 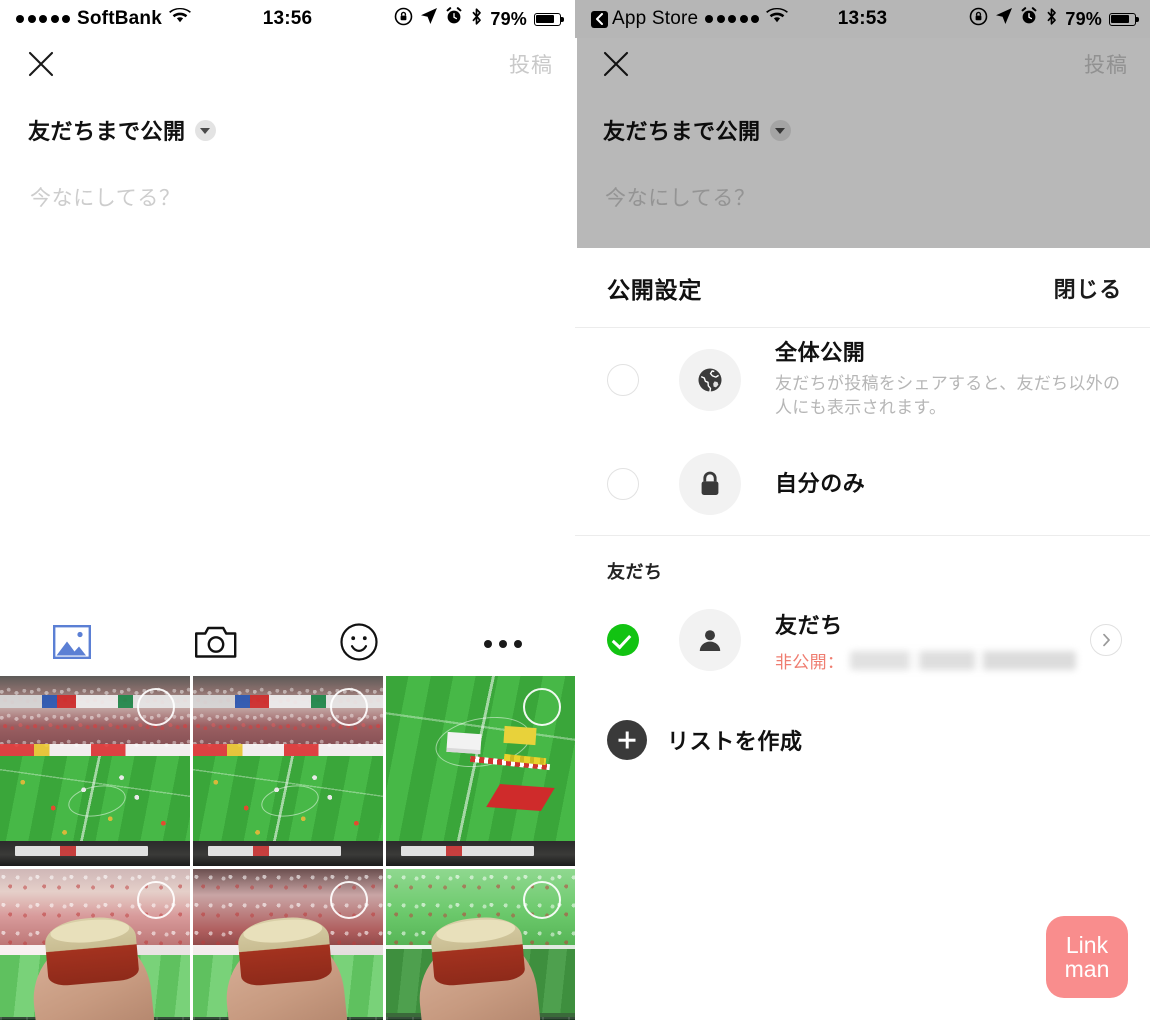 What do you see at coordinates (627, 740) in the screenshot?
I see `plus-icon` at bounding box center [627, 740].